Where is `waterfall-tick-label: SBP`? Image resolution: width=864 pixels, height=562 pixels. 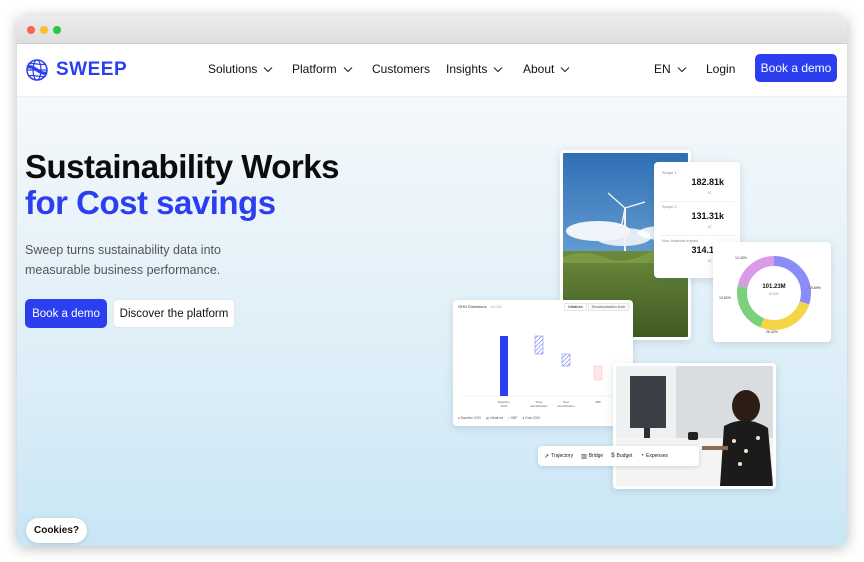
waterfall-tick-label: SBP is located at coordinates (598, 402).